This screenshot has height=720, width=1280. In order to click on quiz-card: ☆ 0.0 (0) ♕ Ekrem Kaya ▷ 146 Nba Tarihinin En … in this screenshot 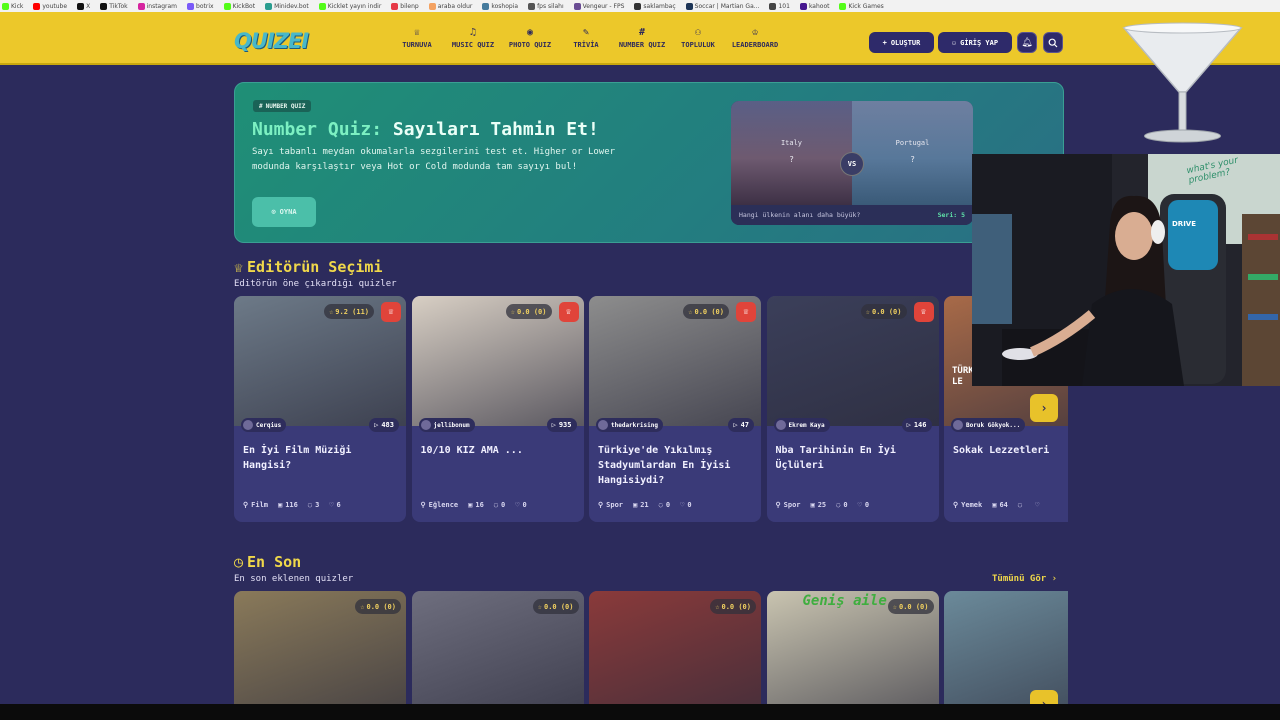, I will do `click(852, 409)`.